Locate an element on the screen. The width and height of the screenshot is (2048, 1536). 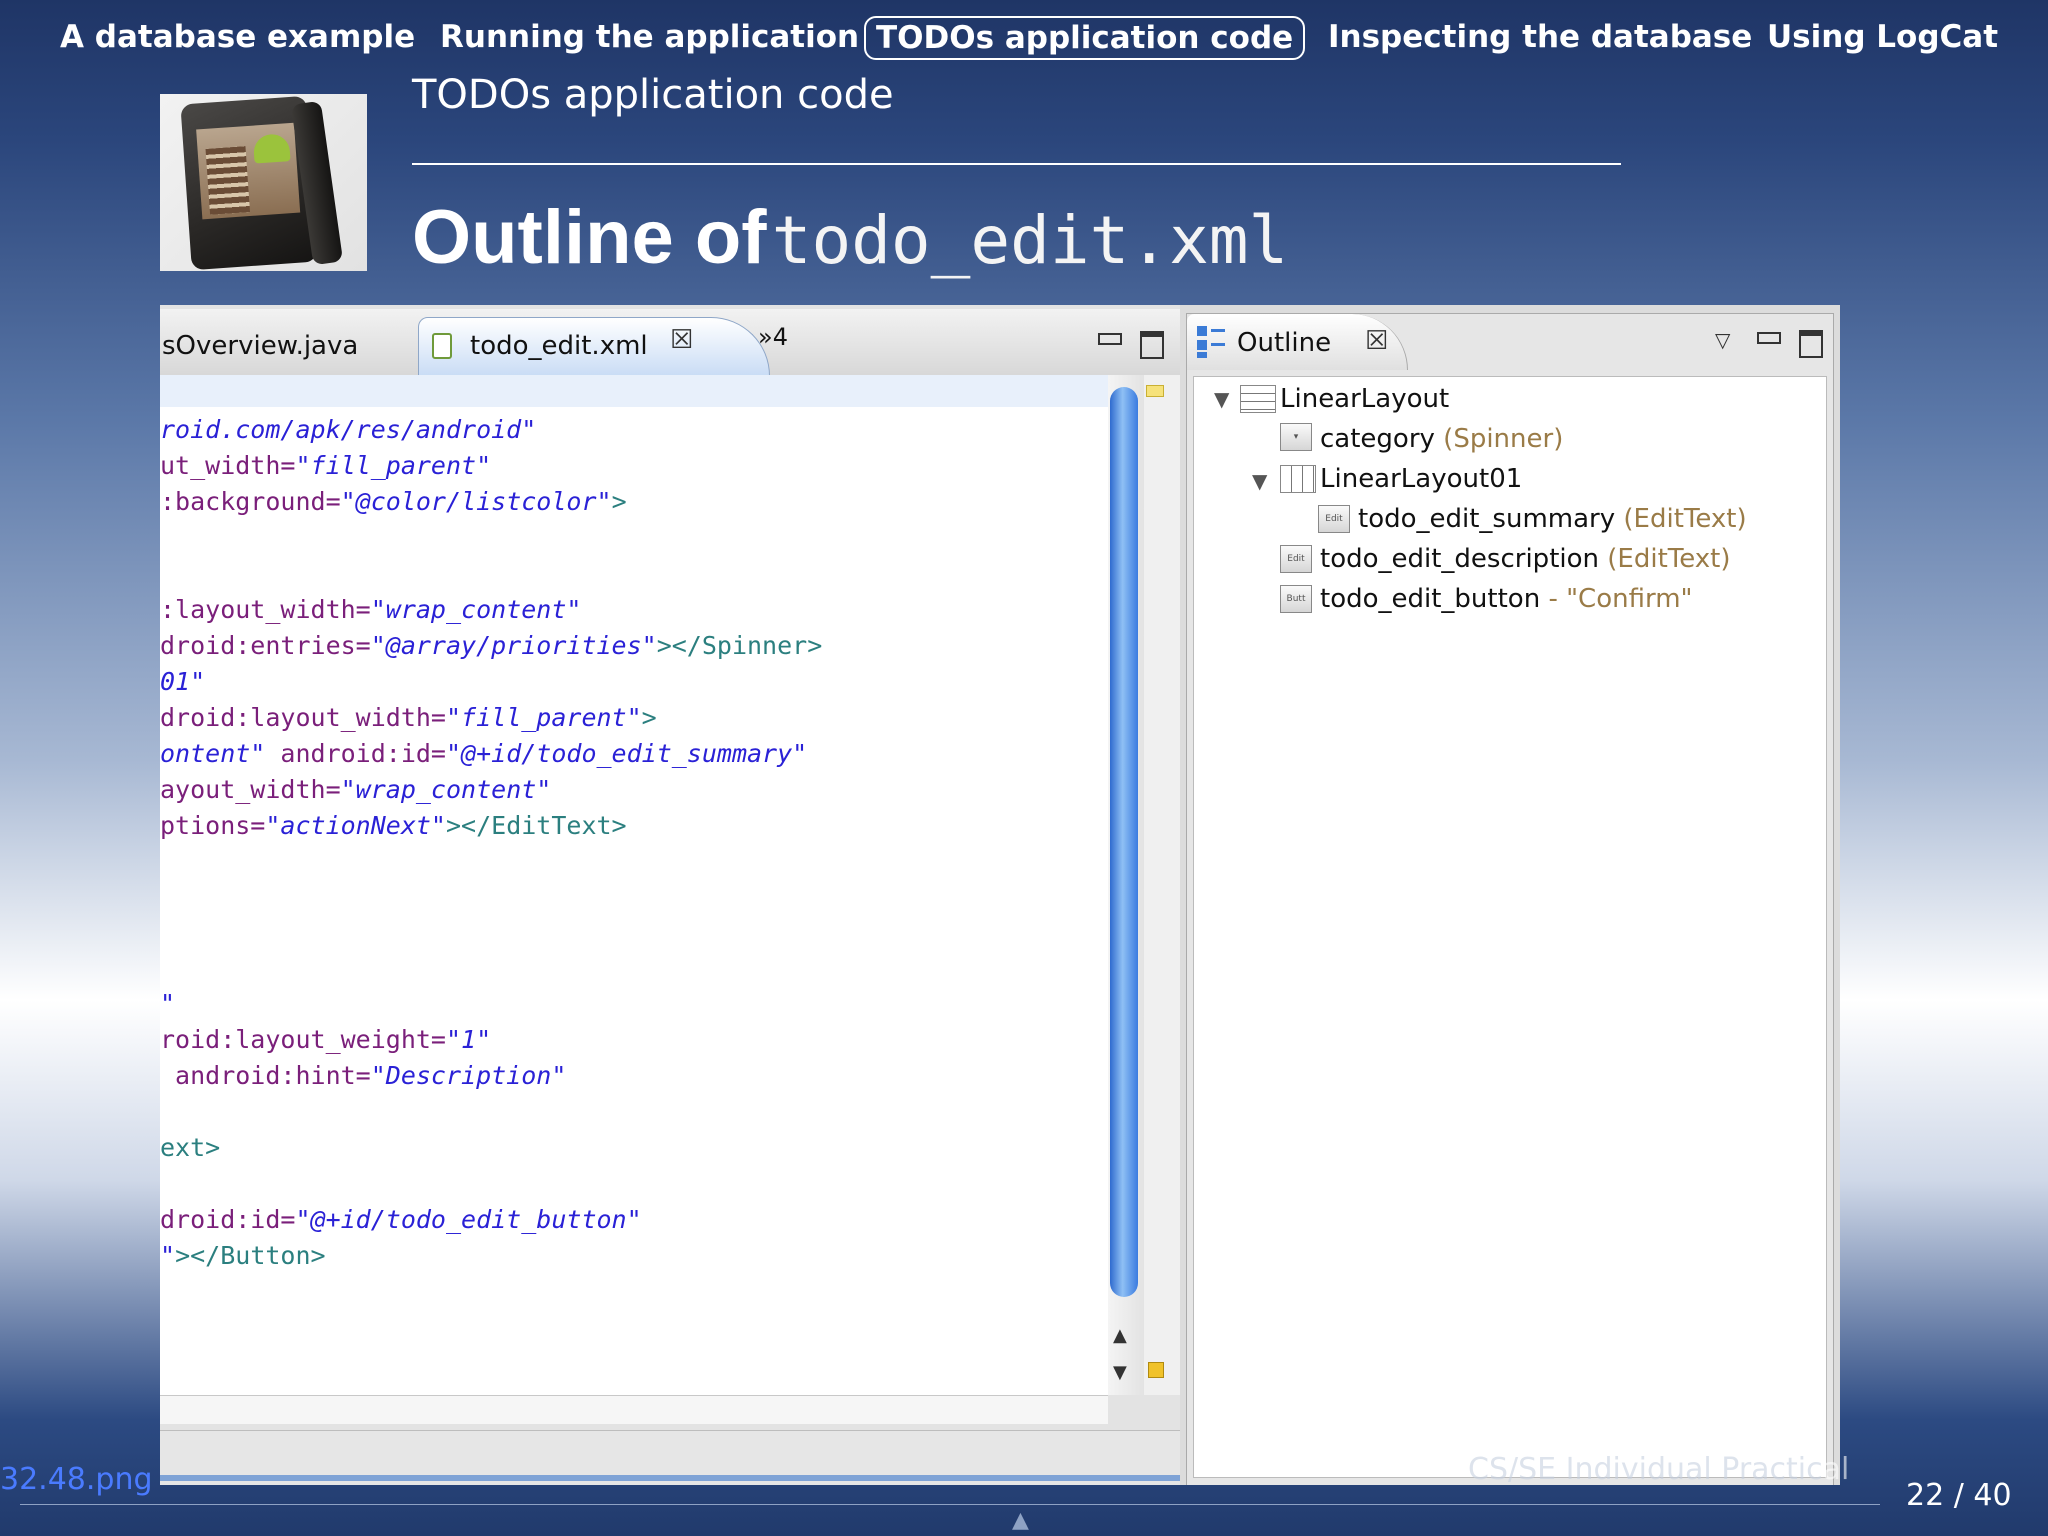
tree-node-category: category (Spinner) is located at coordinates (1441, 439).